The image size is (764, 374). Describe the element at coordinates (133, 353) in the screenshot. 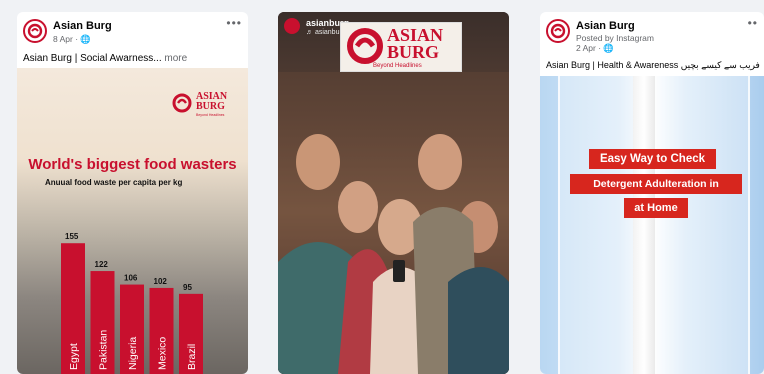

I see `bar-category-label: Nigeria` at that location.